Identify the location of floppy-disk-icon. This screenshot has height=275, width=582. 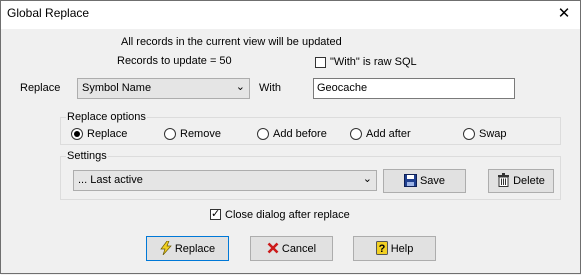
(410, 181).